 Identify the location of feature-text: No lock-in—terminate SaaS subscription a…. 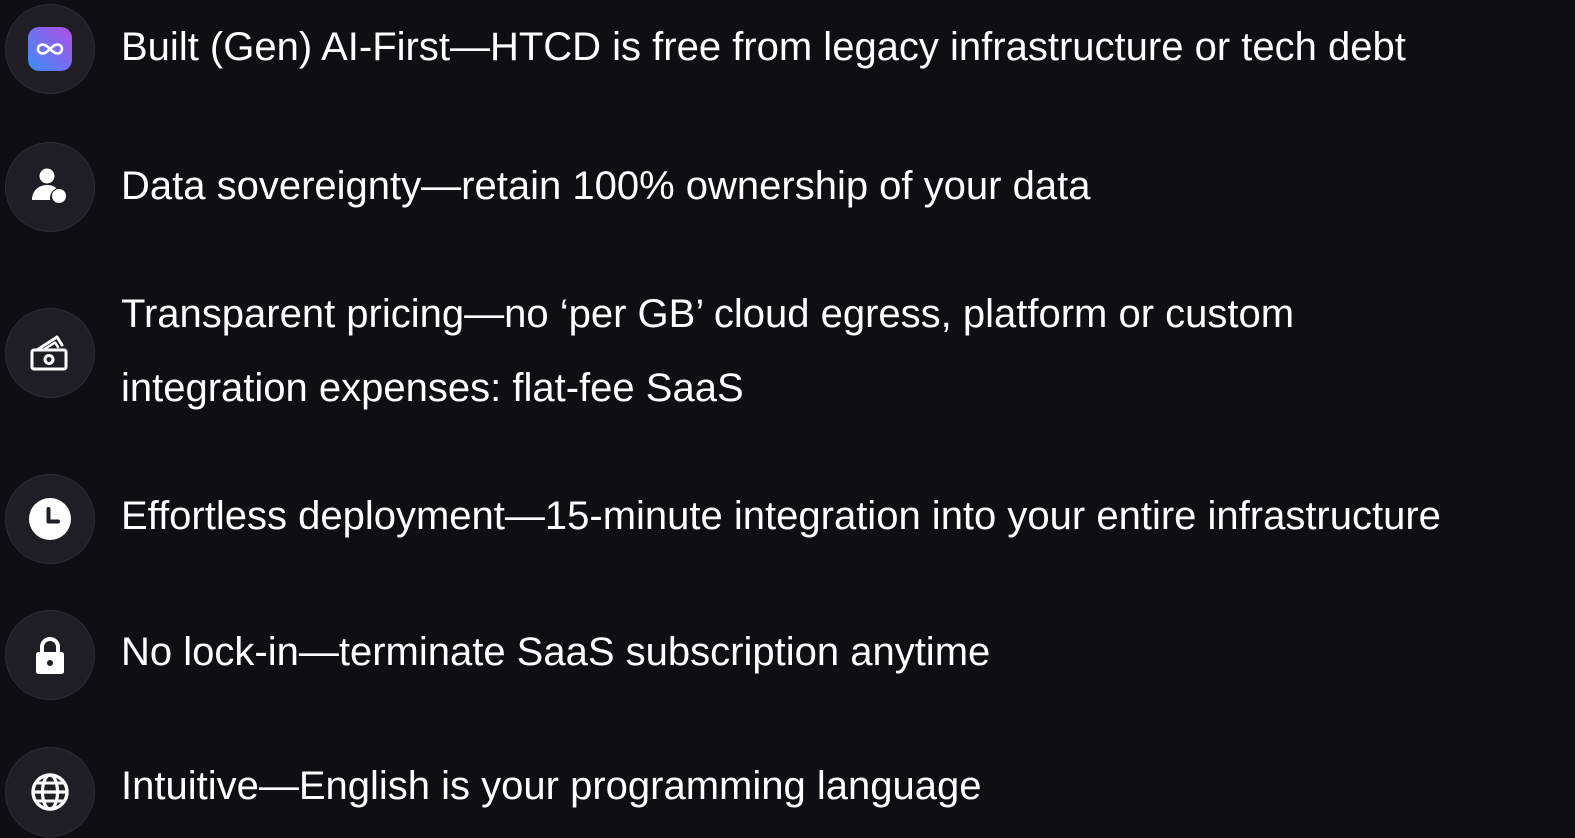
(556, 652).